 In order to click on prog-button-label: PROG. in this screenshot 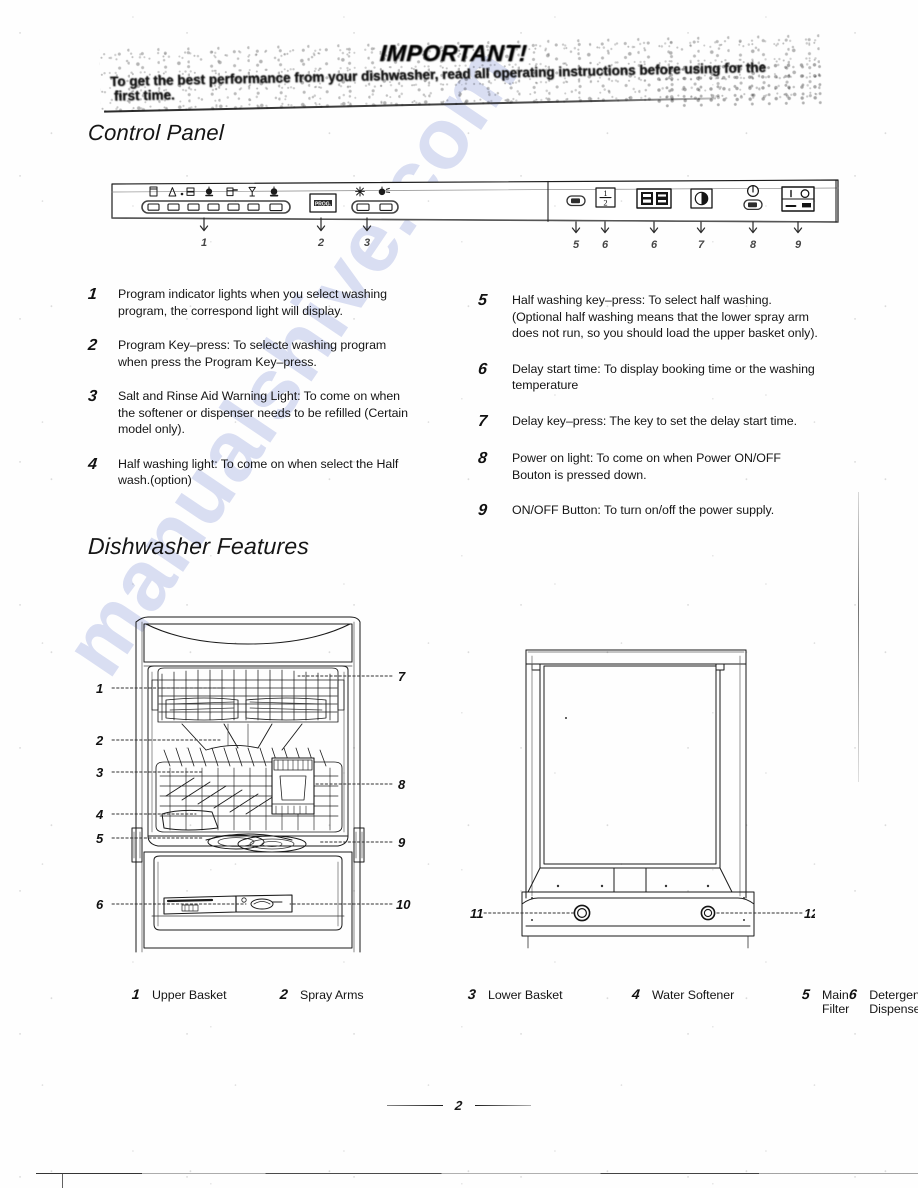, I will do `click(323, 205)`.